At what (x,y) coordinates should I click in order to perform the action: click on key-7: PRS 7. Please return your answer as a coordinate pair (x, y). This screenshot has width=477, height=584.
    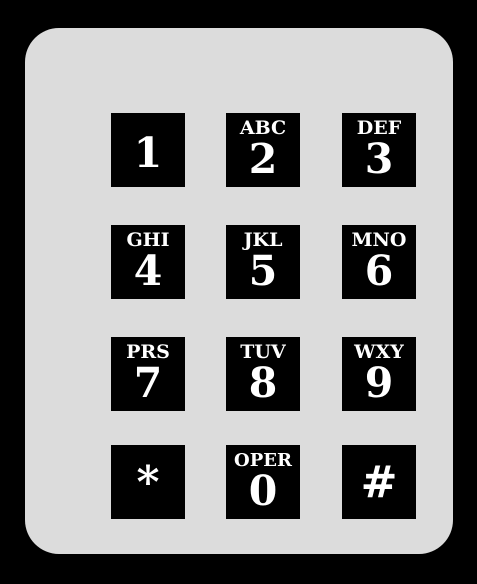
    Looking at the image, I should click on (148, 374).